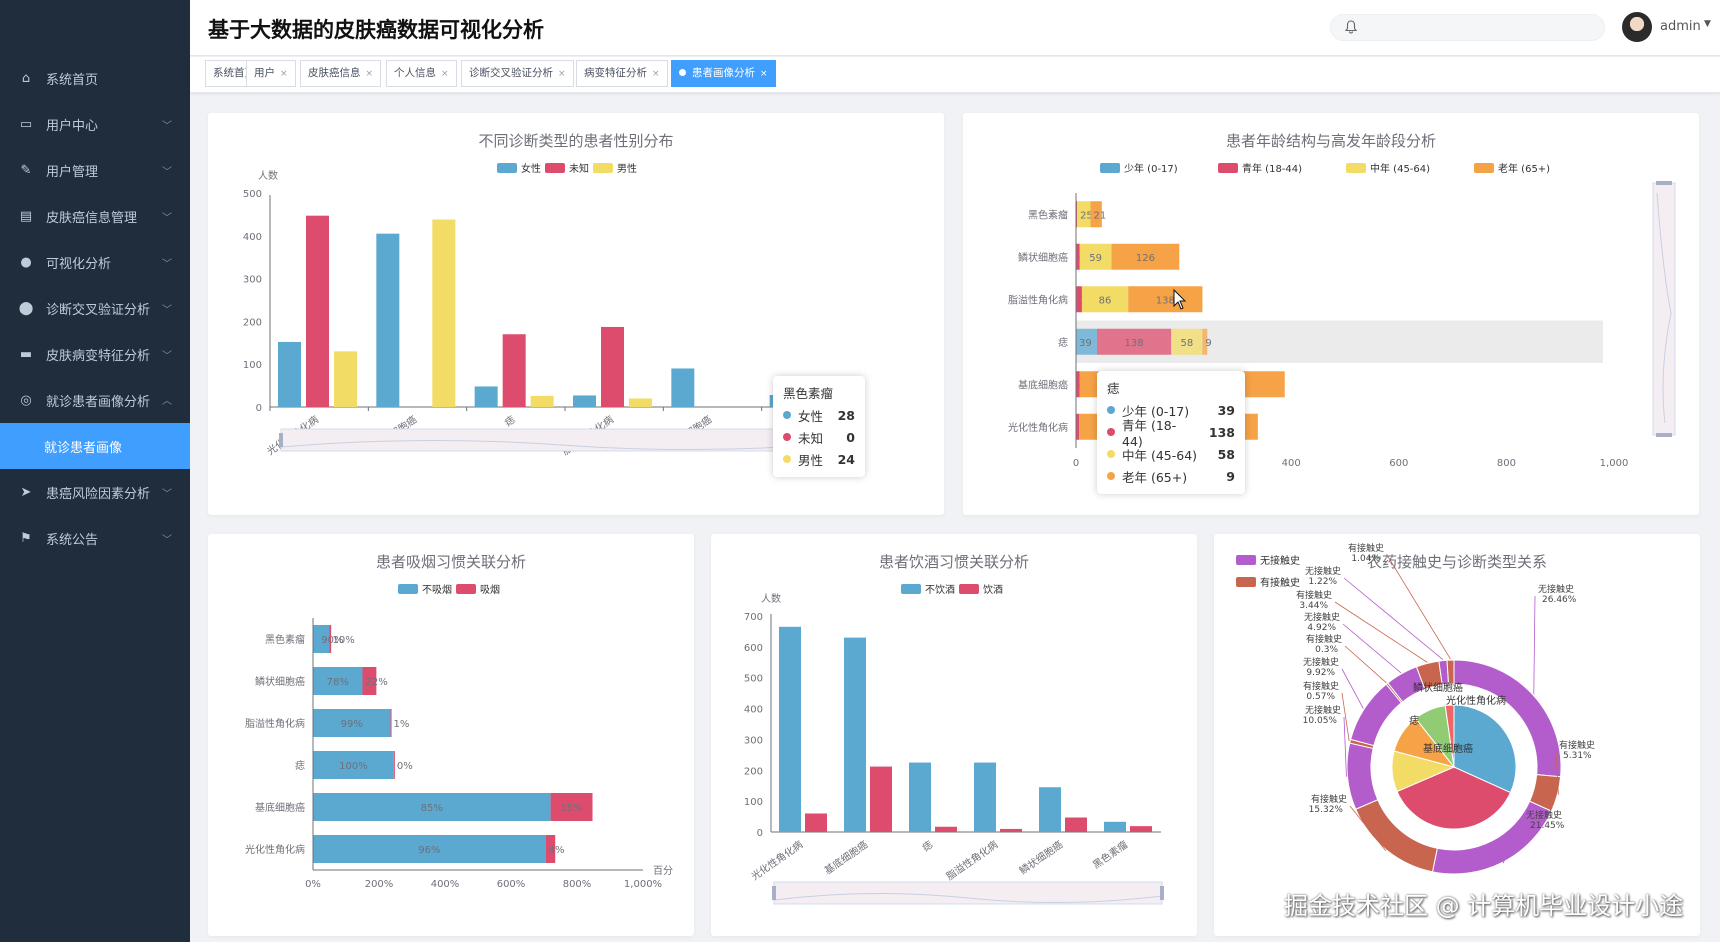  What do you see at coordinates (1524, 168) in the screenshot?
I see `legend-label: 老年 (65+)` at bounding box center [1524, 168].